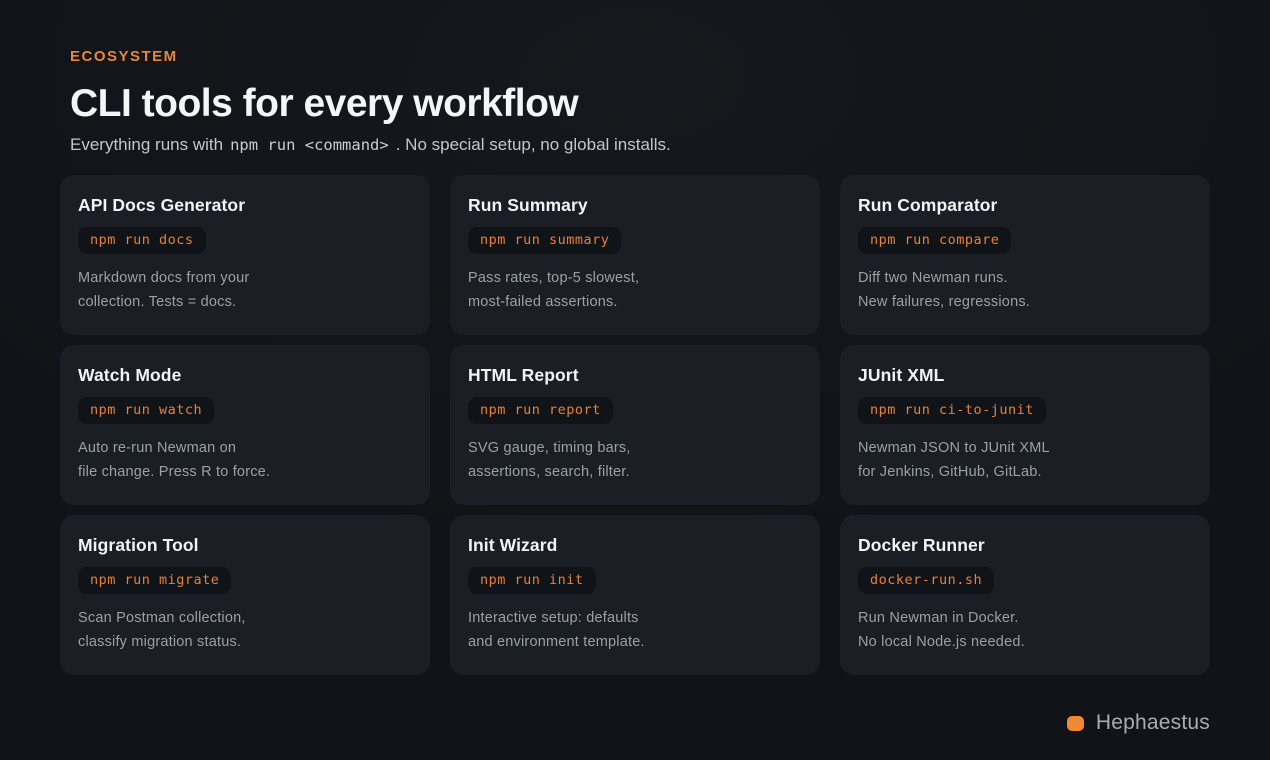 The width and height of the screenshot is (1270, 760). I want to click on card-title: Docker Runner, so click(921, 545).